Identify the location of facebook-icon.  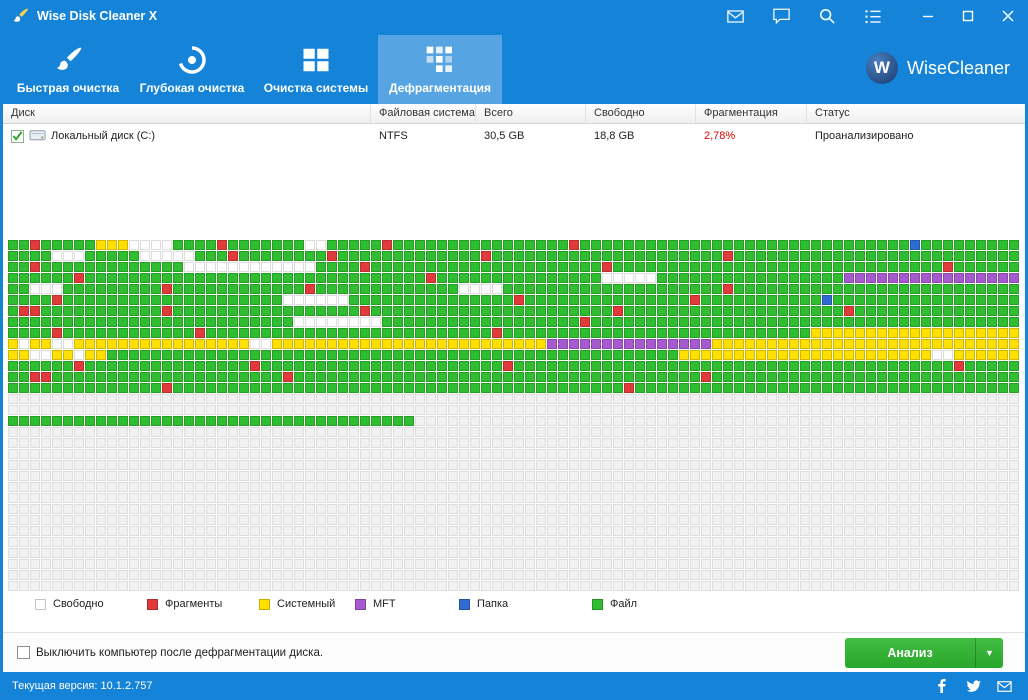
(942, 686).